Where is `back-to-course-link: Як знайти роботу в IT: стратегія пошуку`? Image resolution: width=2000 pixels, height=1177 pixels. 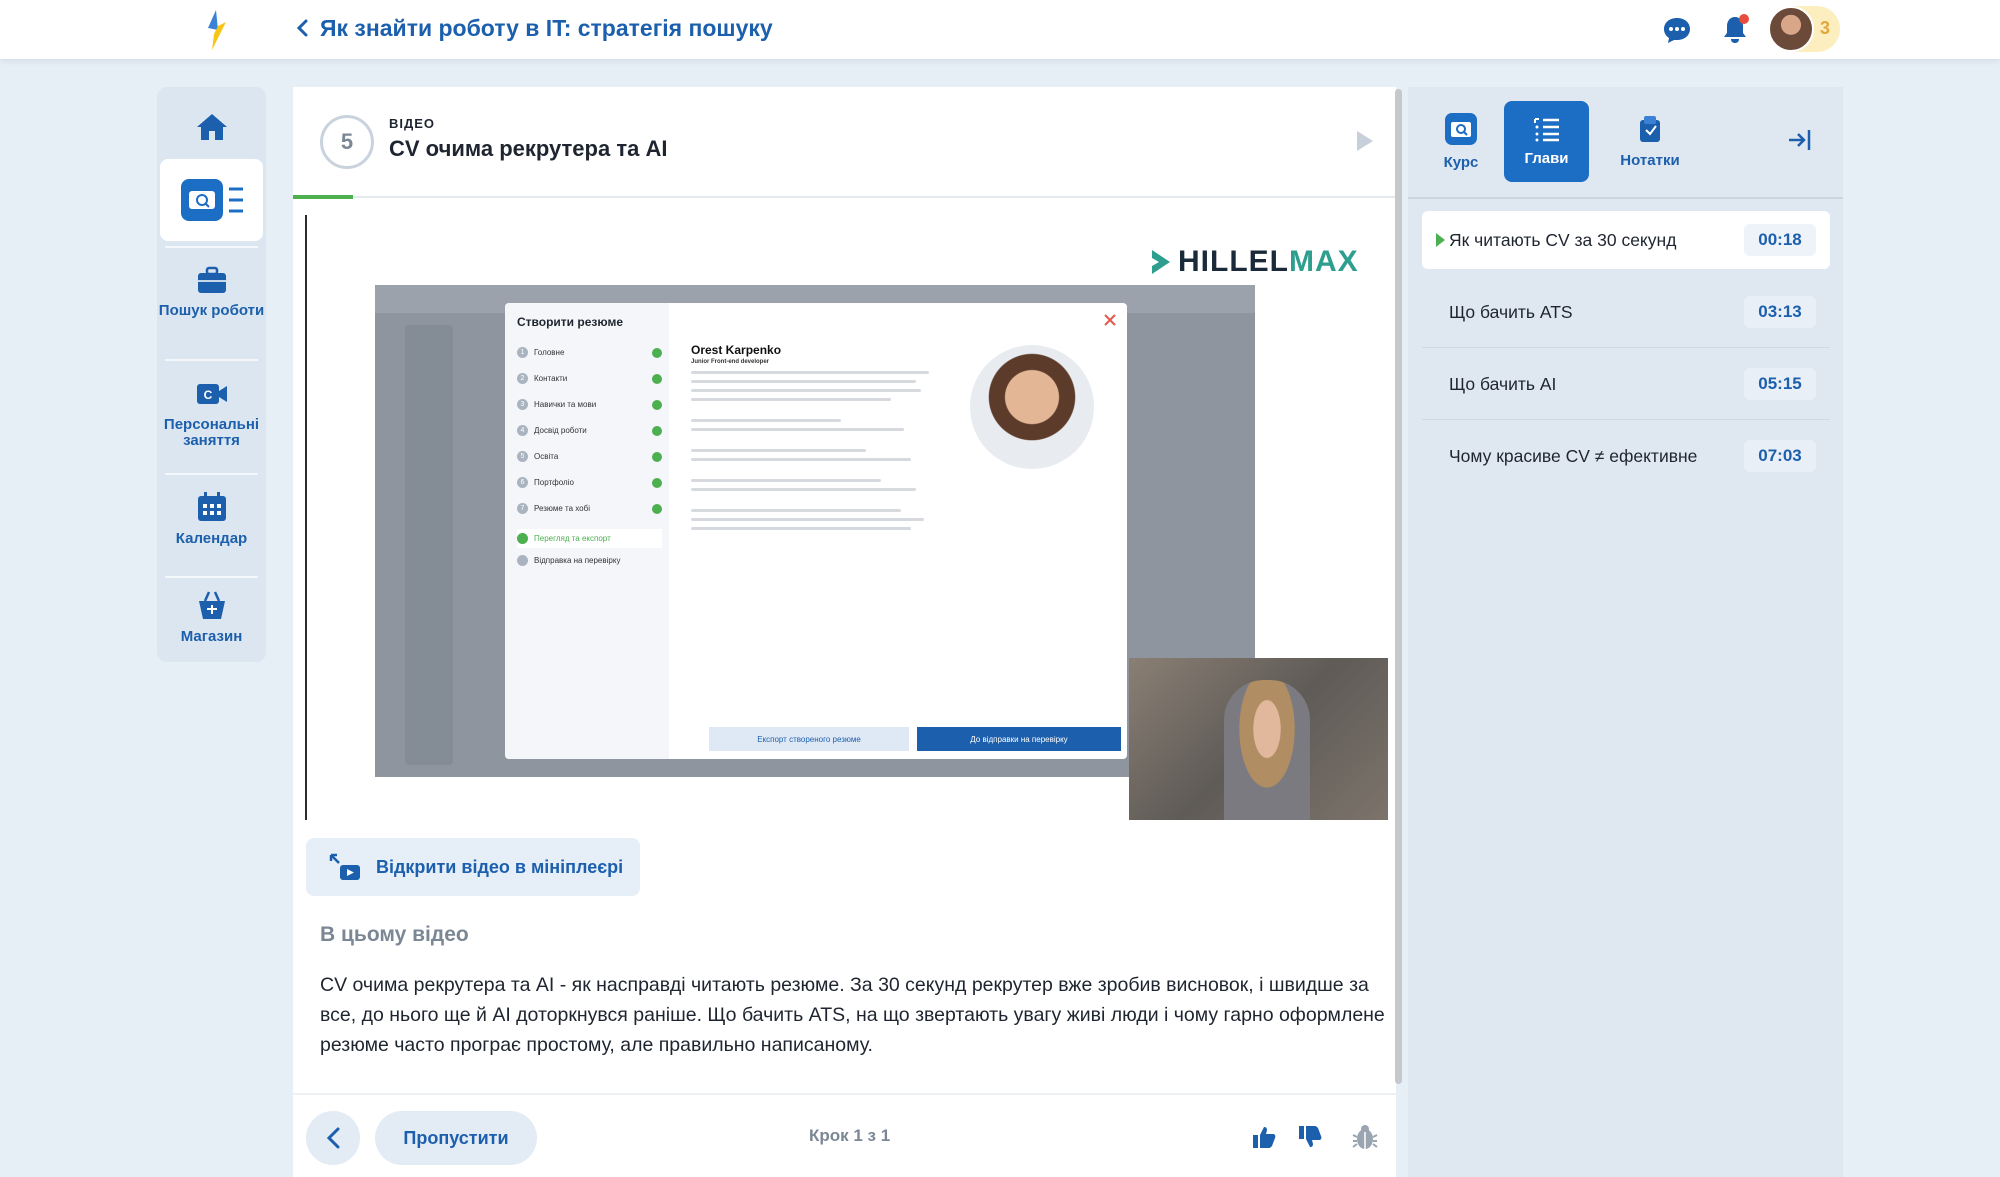
back-to-course-link: Як знайти роботу в IT: стратегія пошуку is located at coordinates (534, 28).